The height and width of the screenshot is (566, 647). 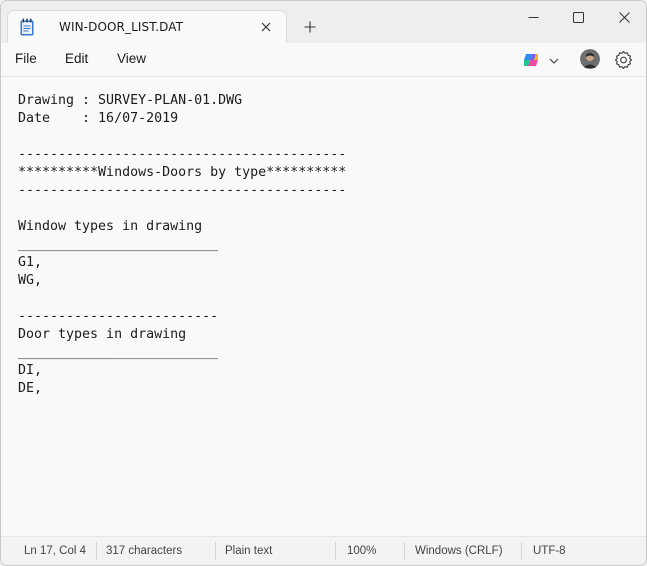 What do you see at coordinates (76, 58) in the screenshot?
I see `menu-edit: Edit` at bounding box center [76, 58].